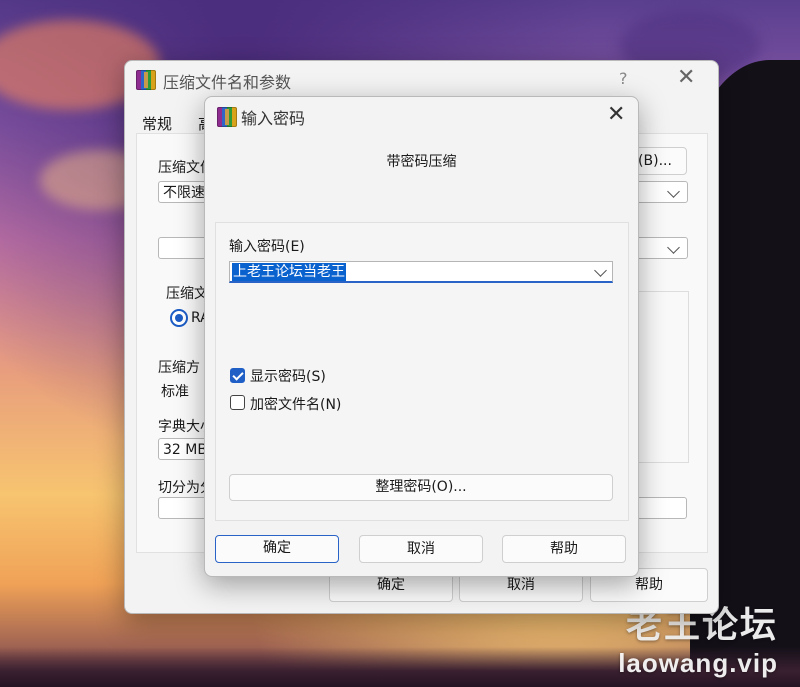 This screenshot has width=800, height=687. Describe the element at coordinates (698, 663) in the screenshot. I see `watermark-url: laowang.vip` at that location.